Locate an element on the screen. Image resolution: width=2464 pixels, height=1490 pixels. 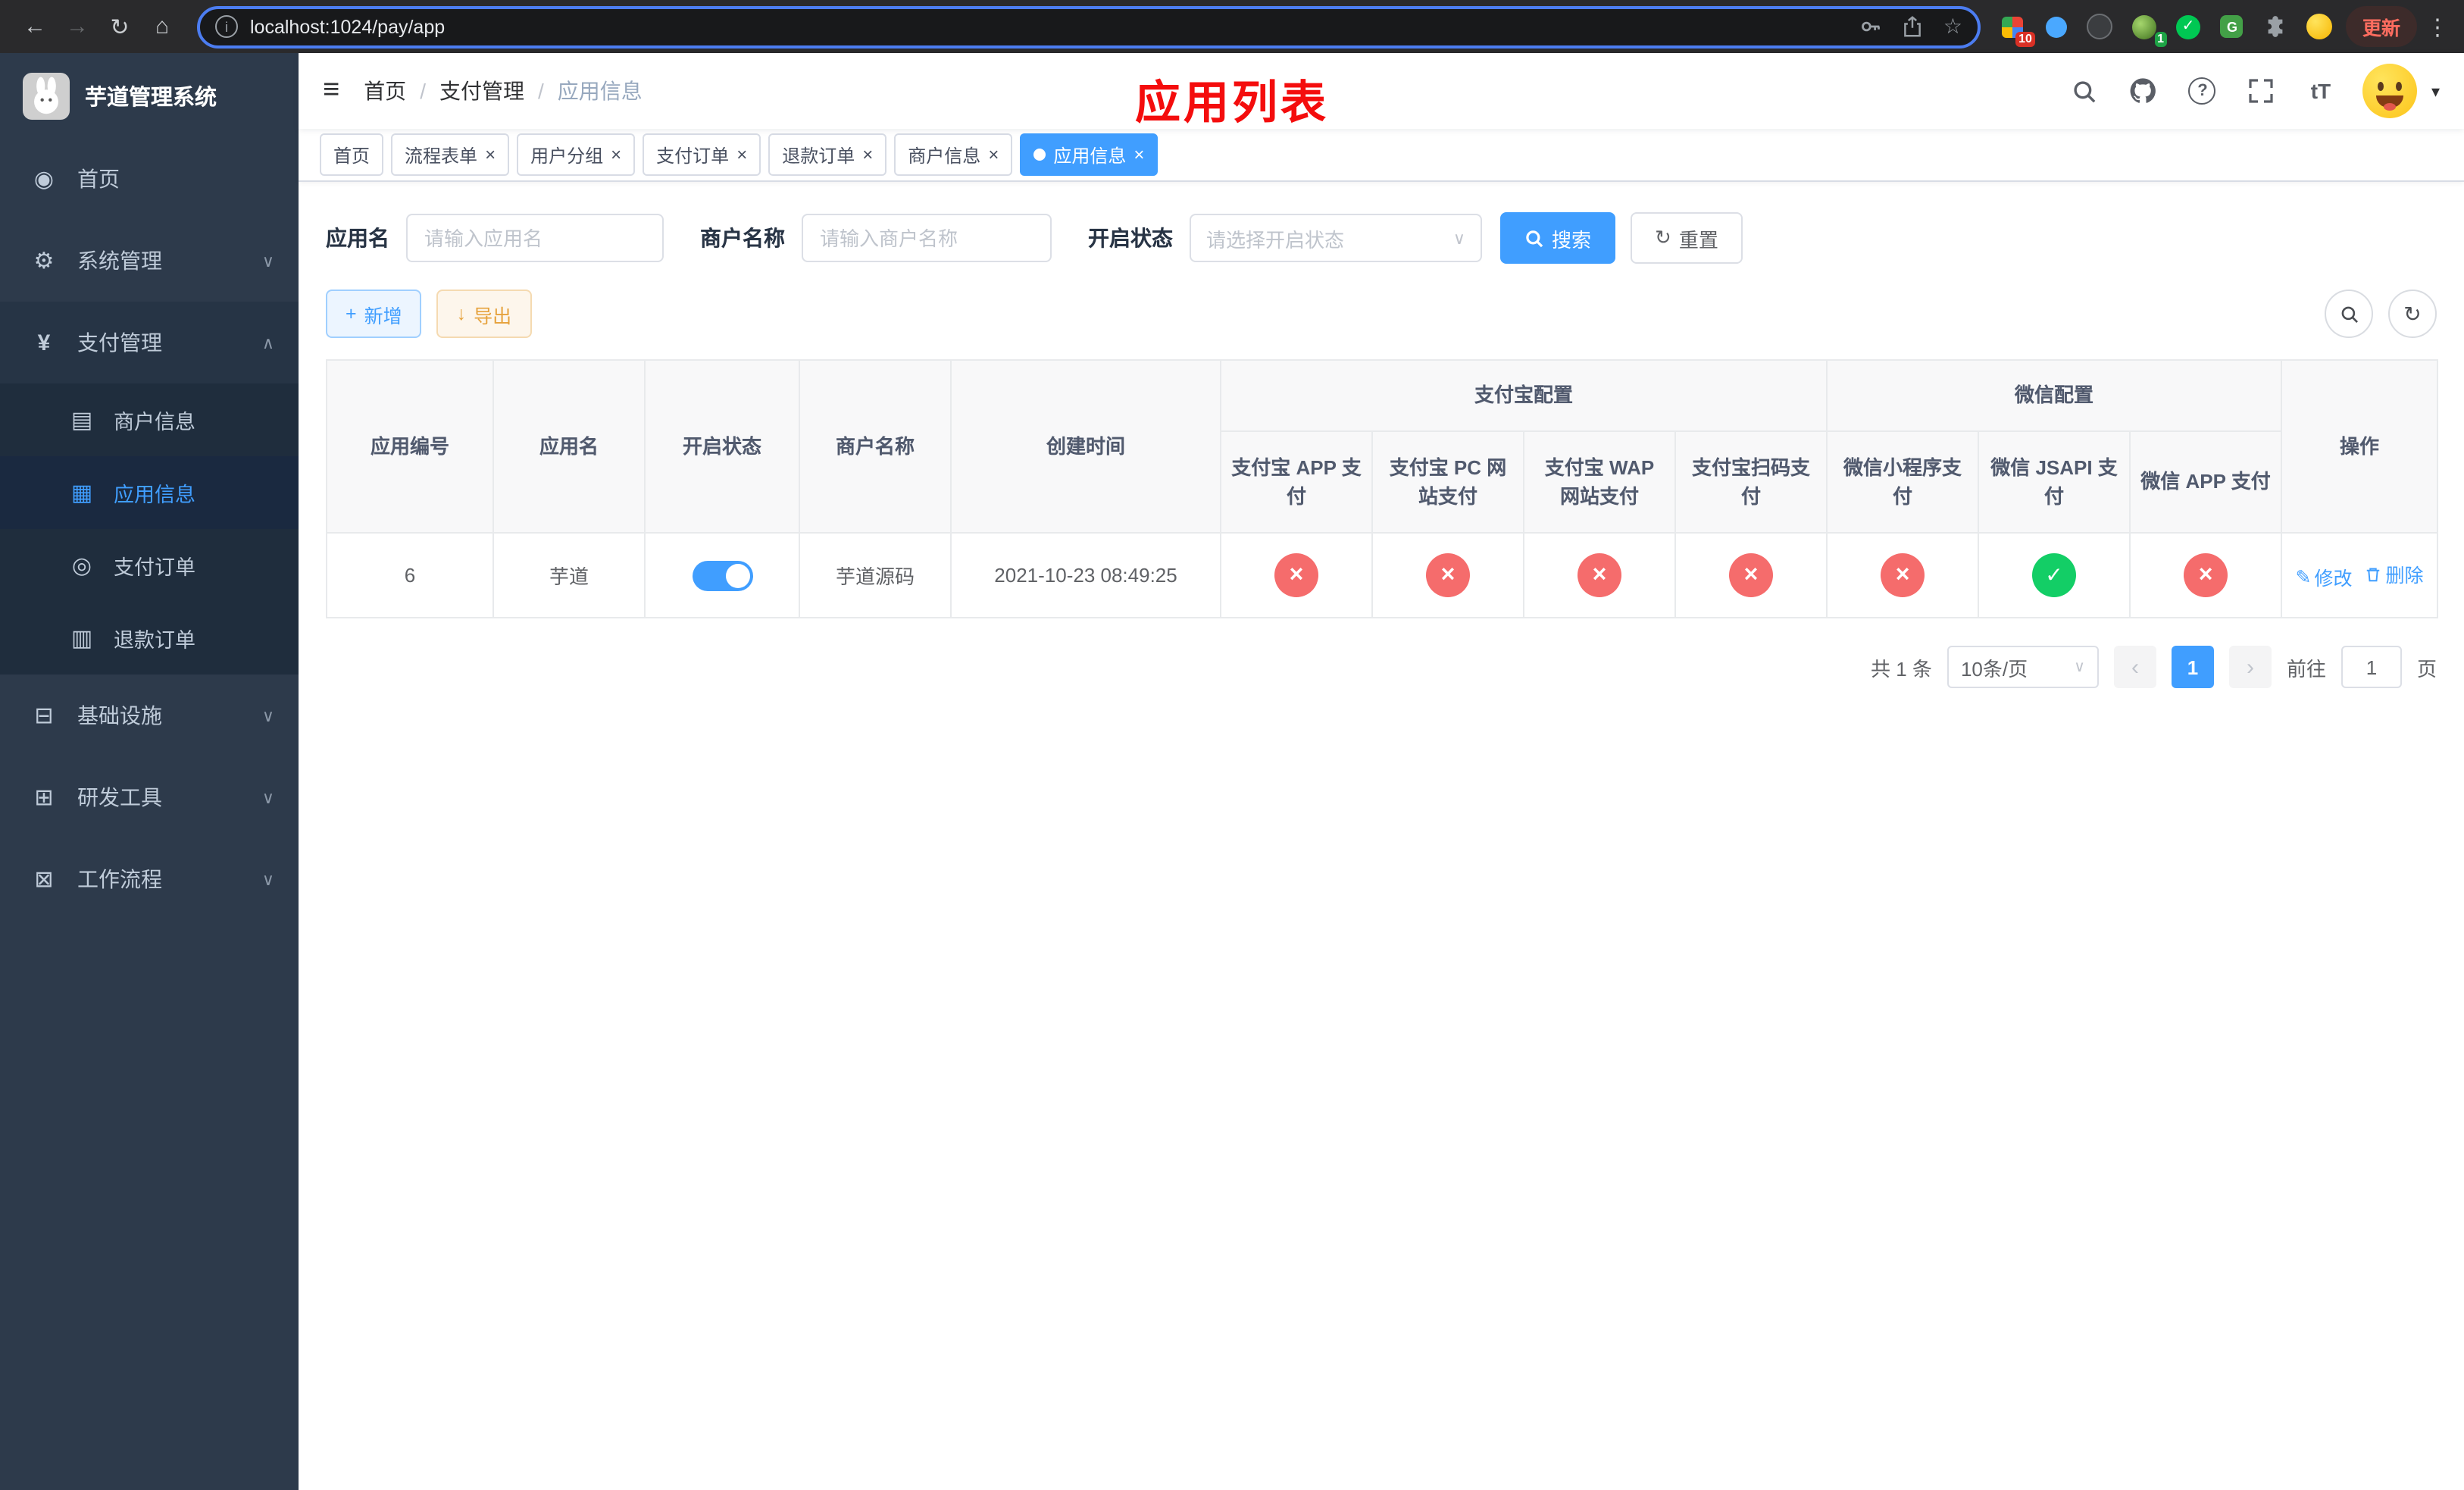
bookmark-star-icon: ☆ is located at coordinates (1952, 27).